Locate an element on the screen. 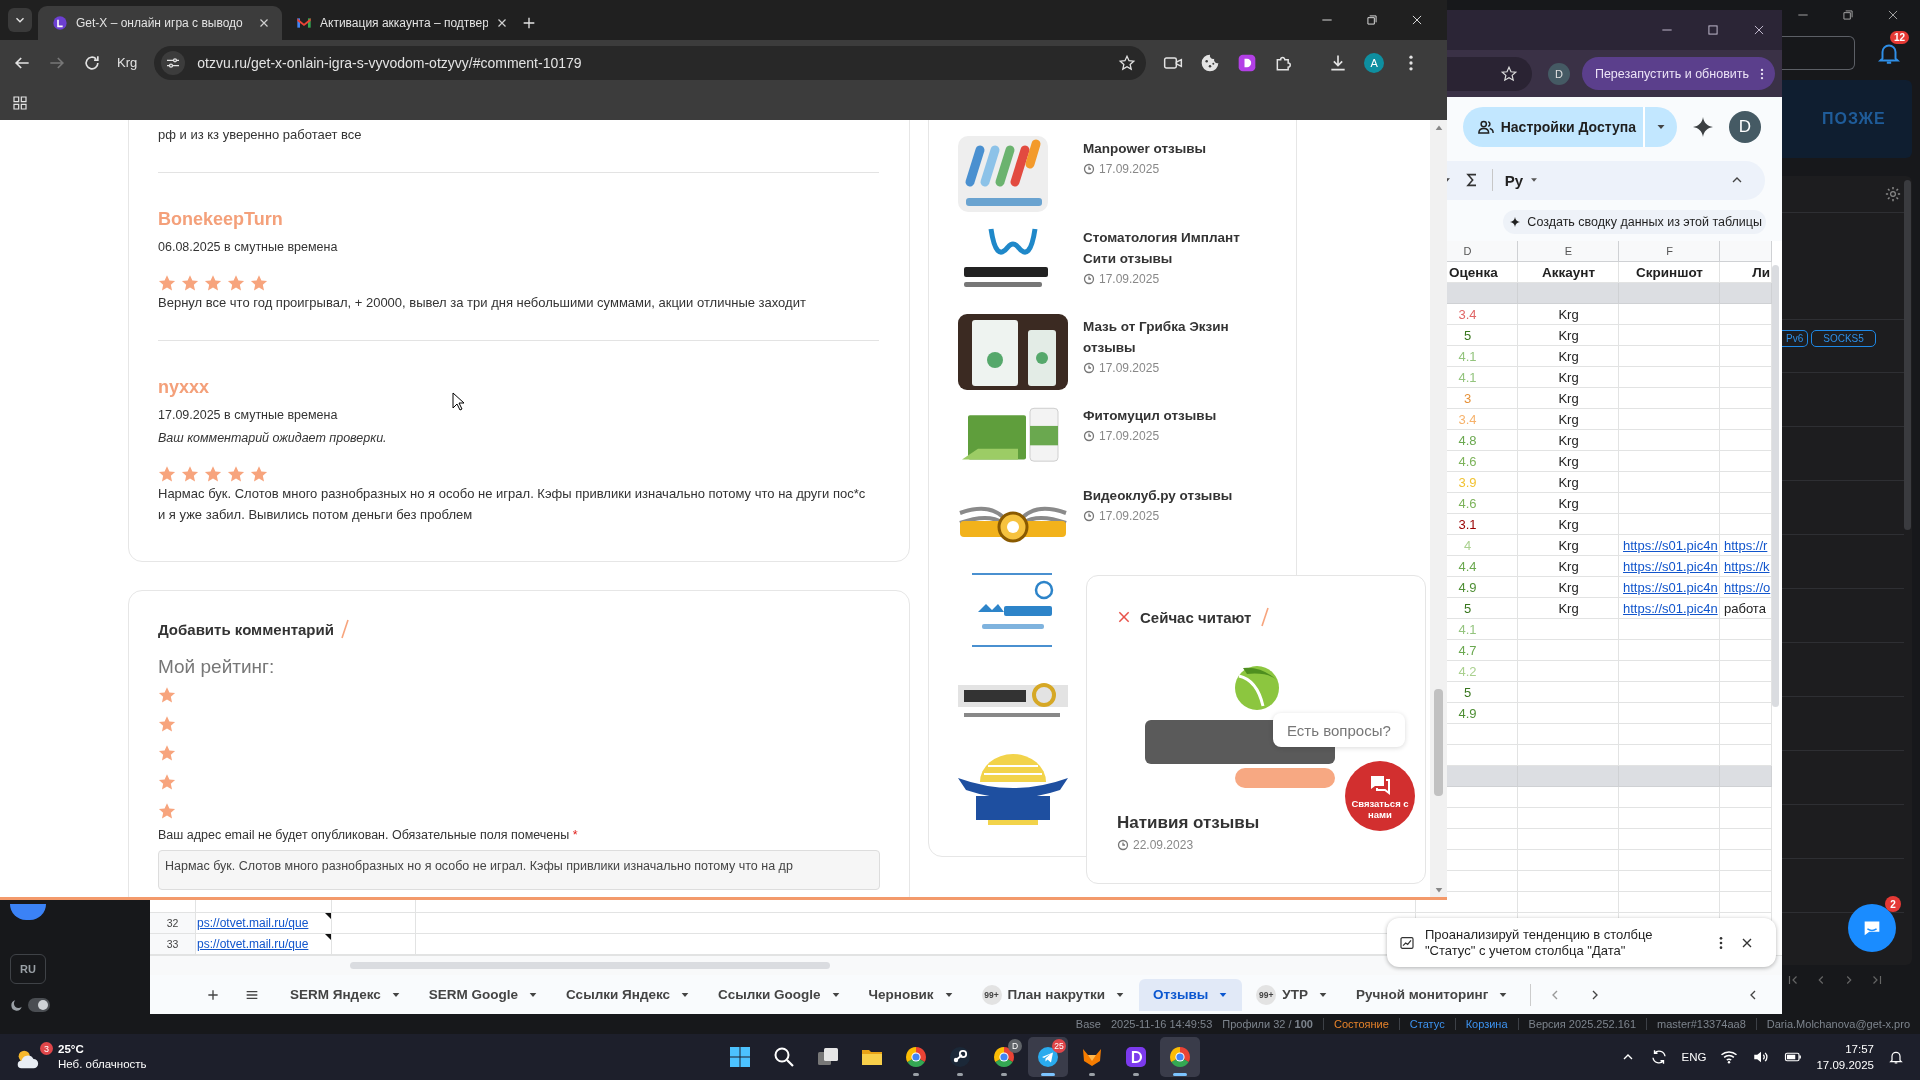  clock-date: 17.09.2025 is located at coordinates (1845, 1065).